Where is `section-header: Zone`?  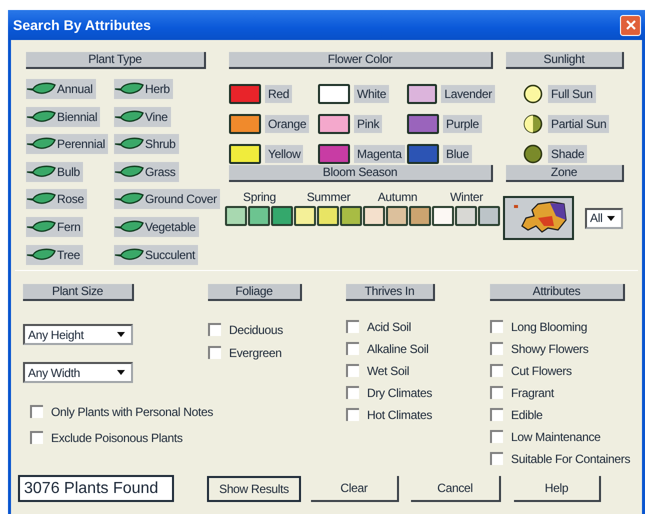 section-header: Zone is located at coordinates (565, 173).